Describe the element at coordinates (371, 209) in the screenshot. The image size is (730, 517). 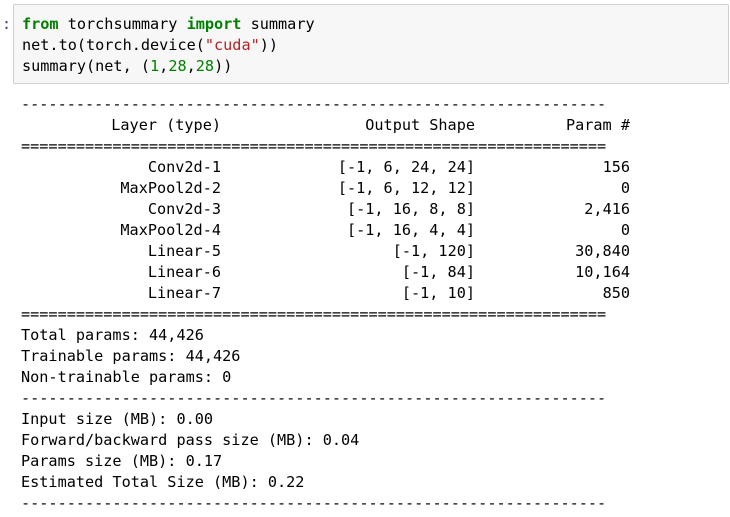
I see `table-row: Conv2d-3 [-1, 16, 8, 8] 2,416` at that location.